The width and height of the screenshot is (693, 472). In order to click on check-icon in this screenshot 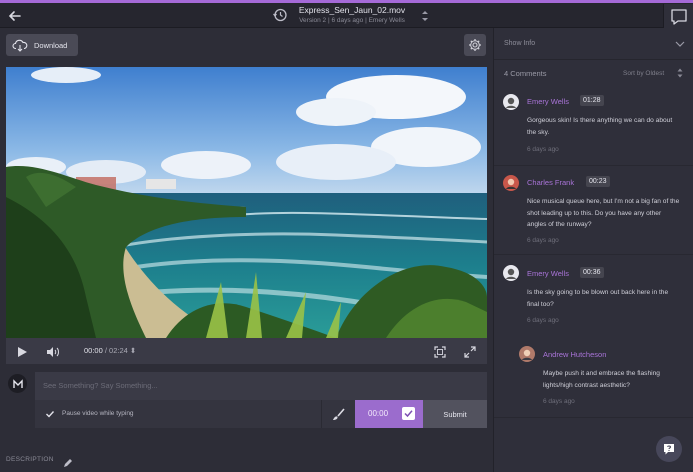, I will do `click(408, 414)`.